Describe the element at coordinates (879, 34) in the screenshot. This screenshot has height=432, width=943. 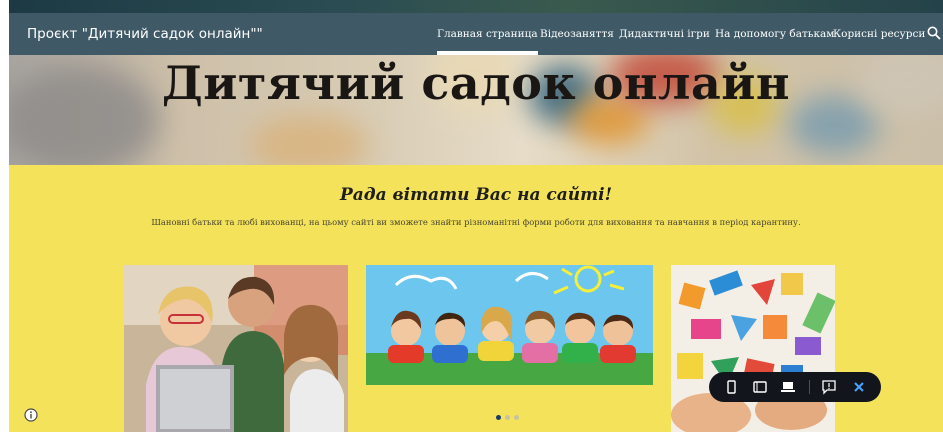
I see `nav-item-useful-resources: Корисні ресурси` at that location.